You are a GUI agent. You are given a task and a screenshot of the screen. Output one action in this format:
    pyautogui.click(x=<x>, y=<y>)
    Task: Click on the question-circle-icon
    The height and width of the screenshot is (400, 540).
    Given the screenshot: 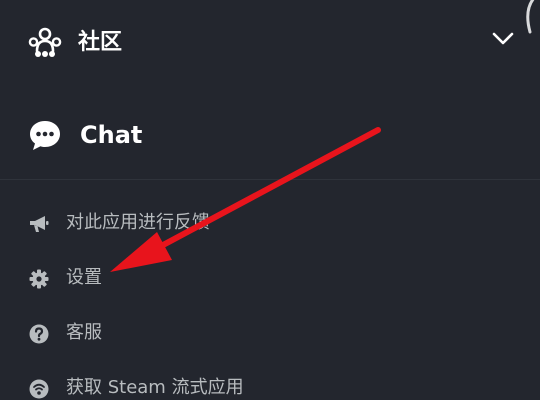 What is the action you would take?
    pyautogui.click(x=39, y=334)
    